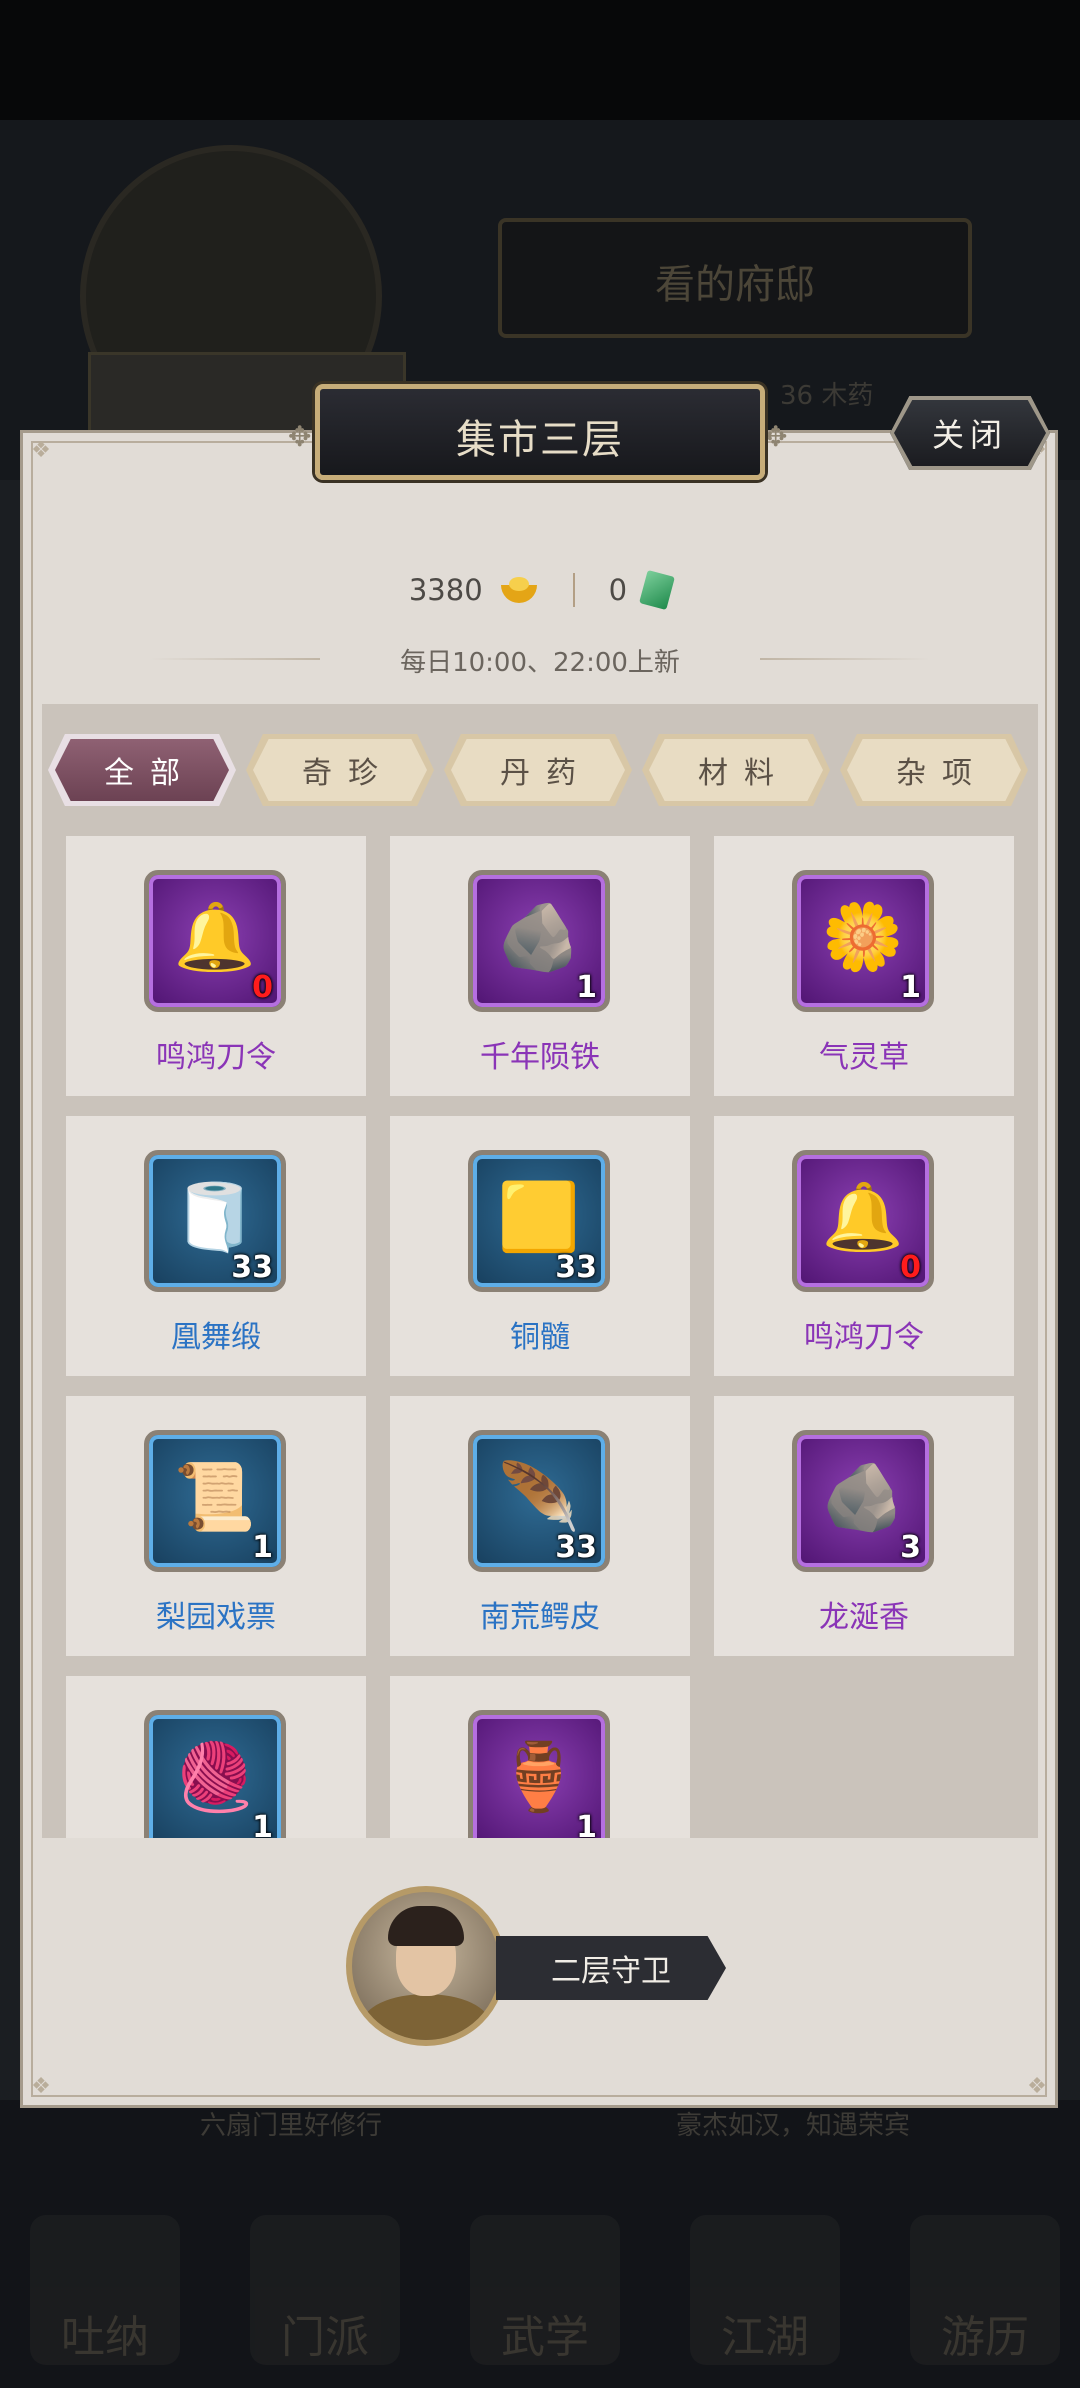 Image resolution: width=1080 pixels, height=2388 pixels. I want to click on item-card: 🪨 3 龙涎香, so click(864, 1526).